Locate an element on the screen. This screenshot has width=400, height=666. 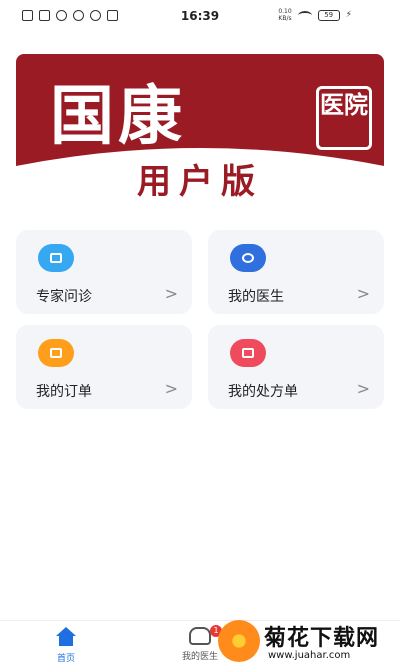
network-speed: 0.10 KB/s is located at coordinates (285, 15).